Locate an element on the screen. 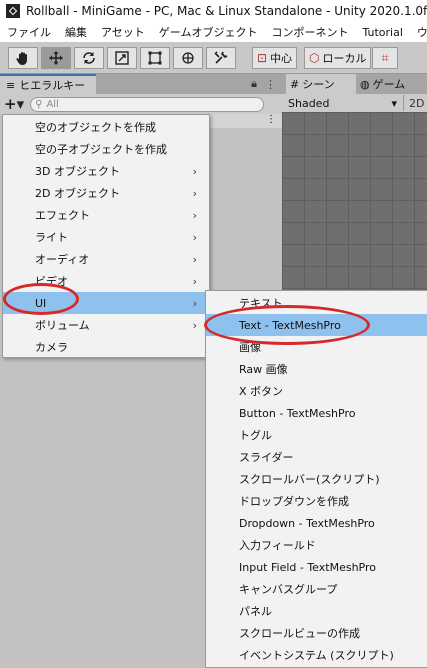 The height and width of the screenshot is (668, 427). menu-item-dropdown-textmeshpro: Dropdown - TextMeshPro is located at coordinates (316, 523).